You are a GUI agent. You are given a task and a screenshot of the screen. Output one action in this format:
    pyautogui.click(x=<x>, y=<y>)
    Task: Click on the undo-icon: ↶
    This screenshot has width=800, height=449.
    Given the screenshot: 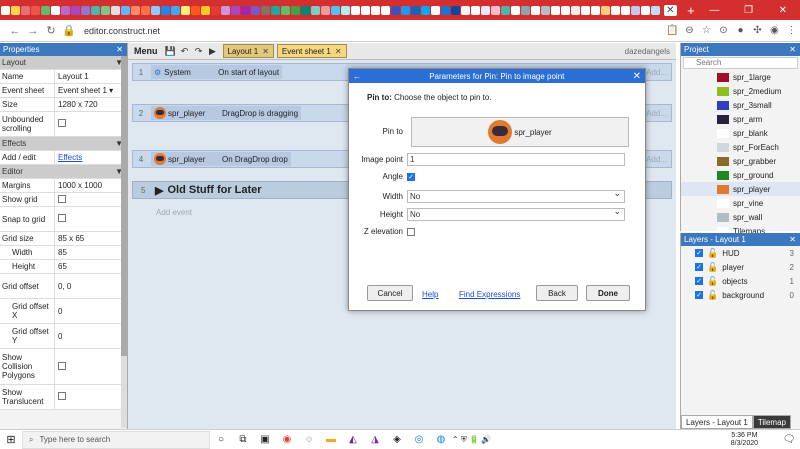 What is the action you would take?
    pyautogui.click(x=185, y=51)
    